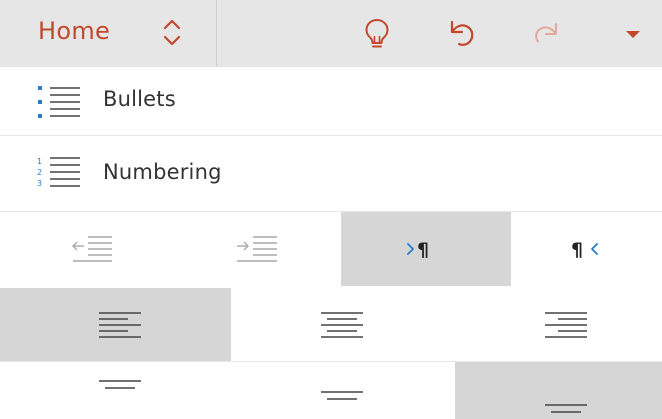  I want to click on align-left-icon, so click(120, 325).